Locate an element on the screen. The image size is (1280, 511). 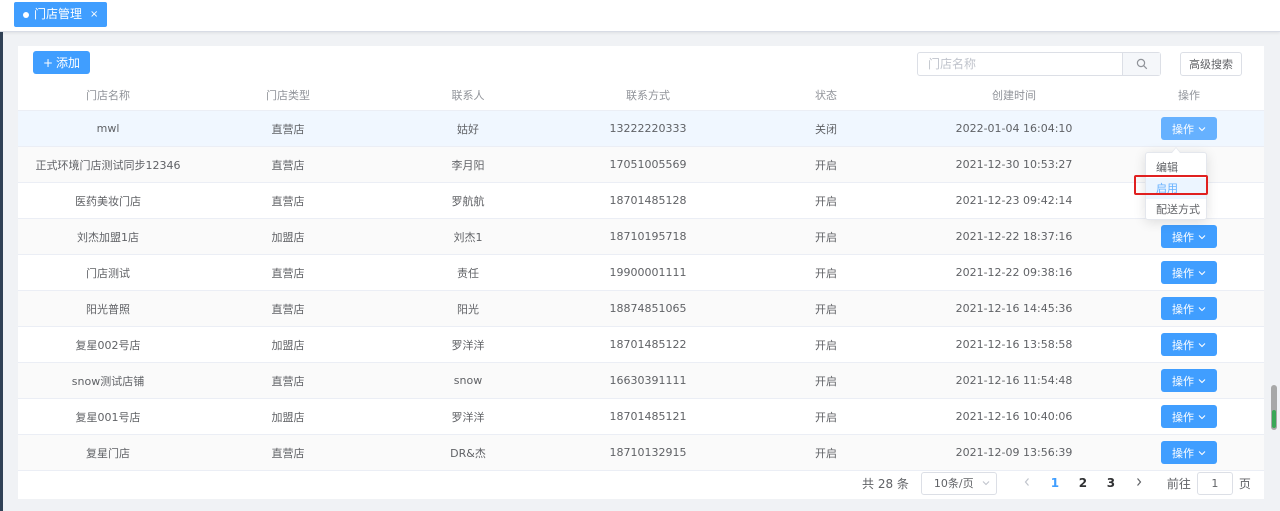
cell-store-name: 正式环境门店测试同步12346 is located at coordinates (108, 164).